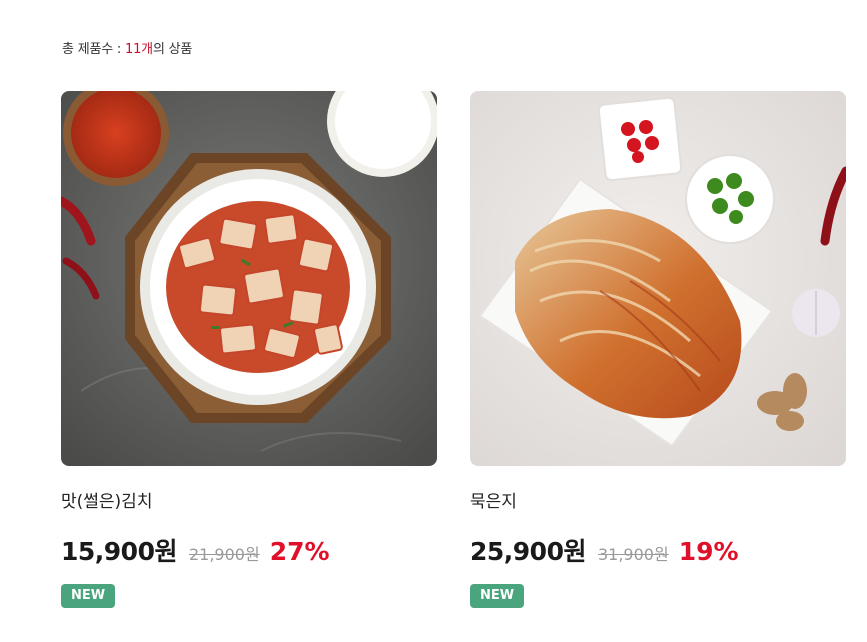  I want to click on product-count-suffix: 의 상품, so click(172, 49).